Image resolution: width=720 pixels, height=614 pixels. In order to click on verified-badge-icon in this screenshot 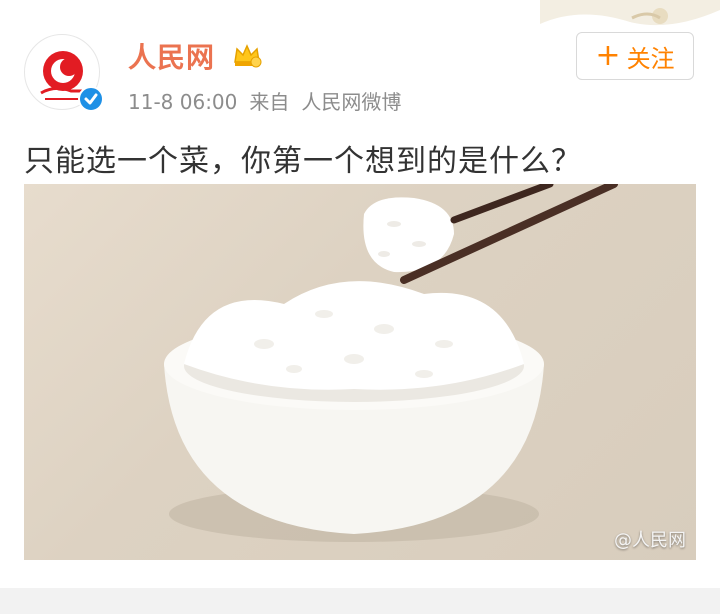, I will do `click(91, 99)`.